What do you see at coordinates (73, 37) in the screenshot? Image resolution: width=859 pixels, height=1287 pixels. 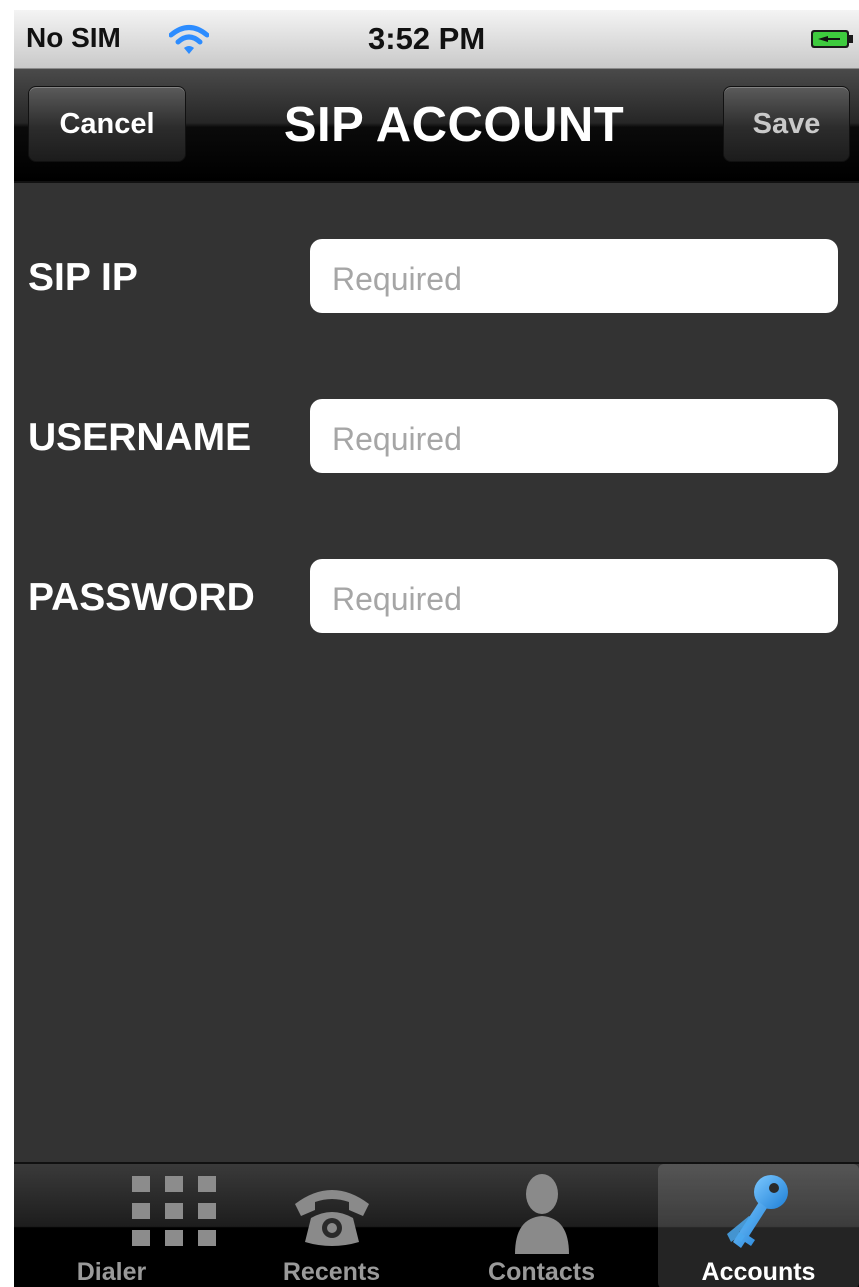 I see `carrier-label: No SIM` at bounding box center [73, 37].